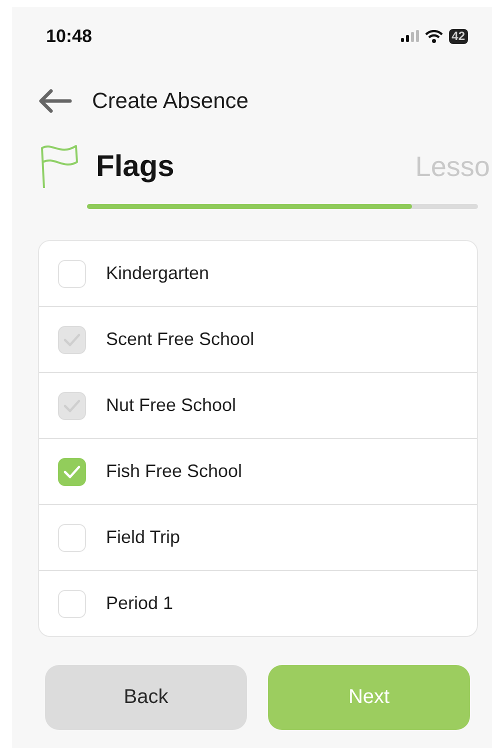 This screenshot has height=753, width=492. What do you see at coordinates (433, 36) in the screenshot?
I see `wifi-icon` at bounding box center [433, 36].